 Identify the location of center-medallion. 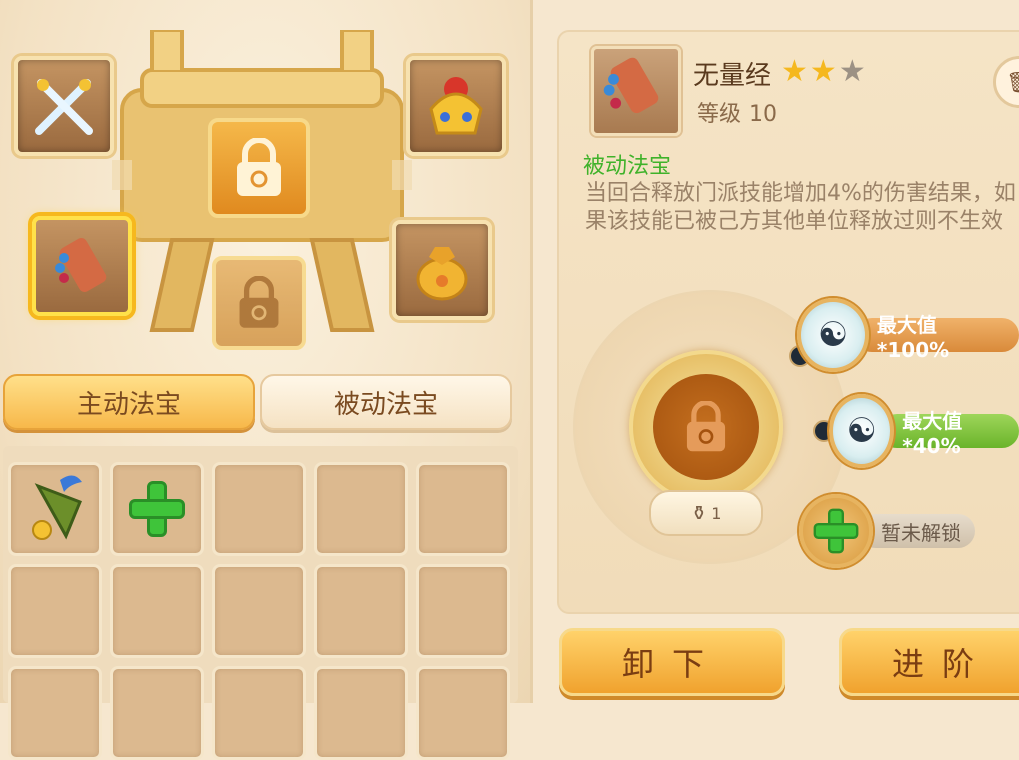
(706, 427).